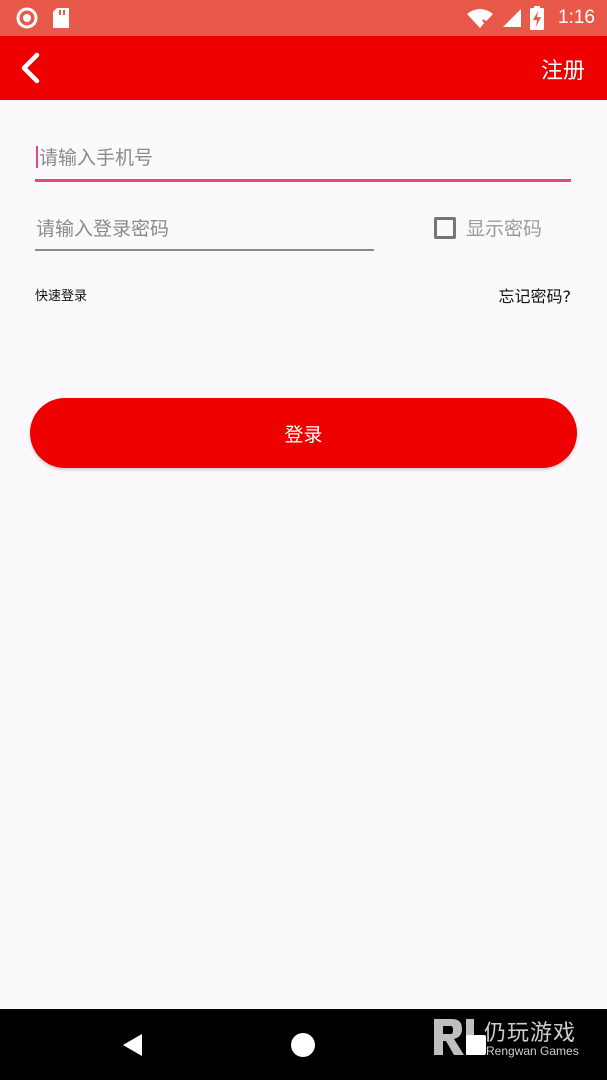 This screenshot has height=1080, width=607. What do you see at coordinates (61, 18) in the screenshot?
I see `sd-card-icon` at bounding box center [61, 18].